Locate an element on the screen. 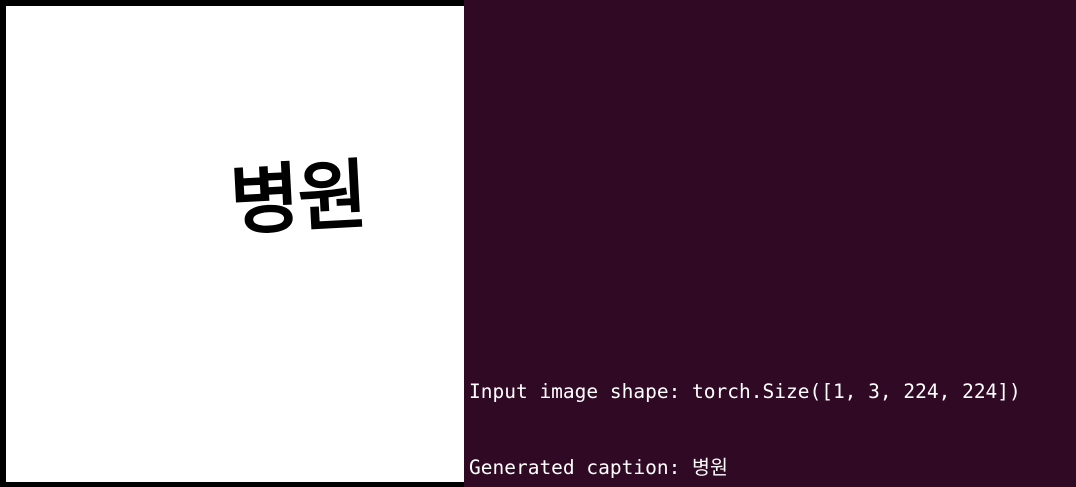  terminal-output-caption-line: Generated caption: 병원 is located at coordinates (598, 467).